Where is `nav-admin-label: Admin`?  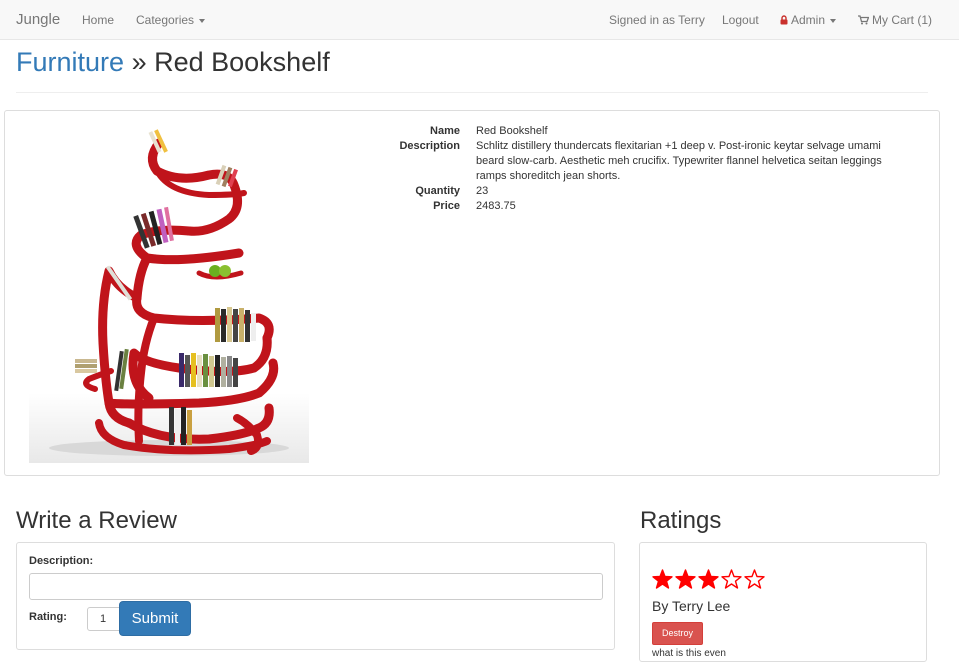
nav-admin-label: Admin is located at coordinates (808, 20).